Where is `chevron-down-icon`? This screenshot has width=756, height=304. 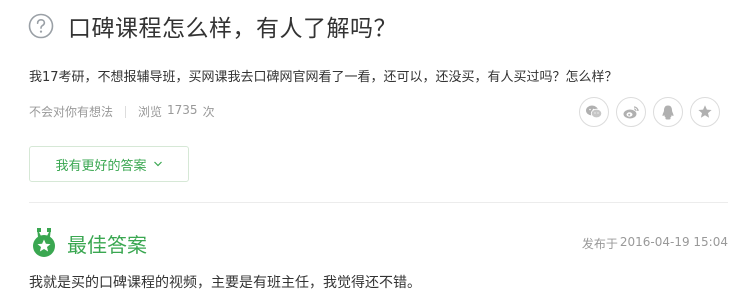 chevron-down-icon is located at coordinates (157, 164).